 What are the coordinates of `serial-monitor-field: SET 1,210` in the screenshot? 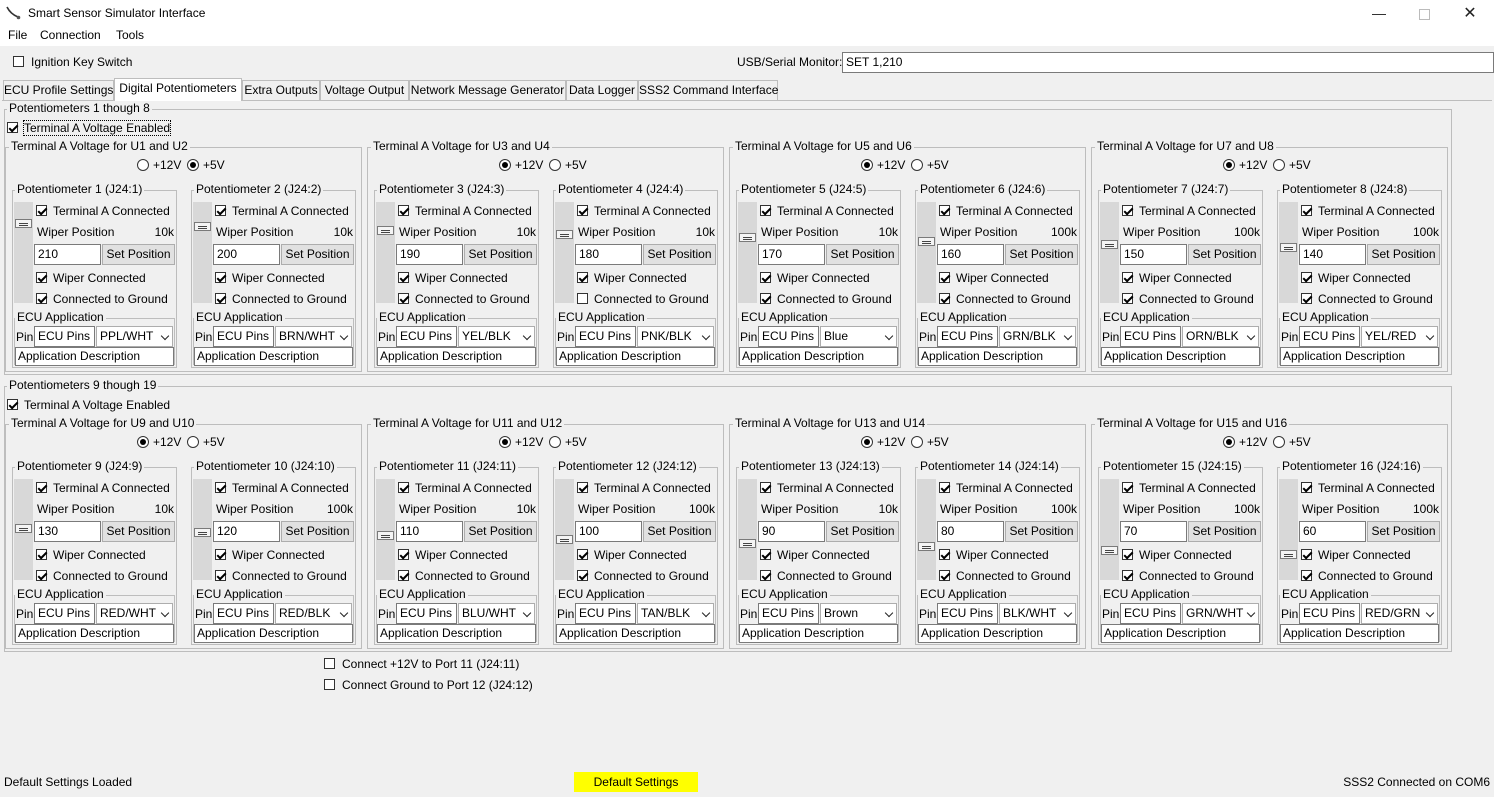 It's located at (1168, 62).